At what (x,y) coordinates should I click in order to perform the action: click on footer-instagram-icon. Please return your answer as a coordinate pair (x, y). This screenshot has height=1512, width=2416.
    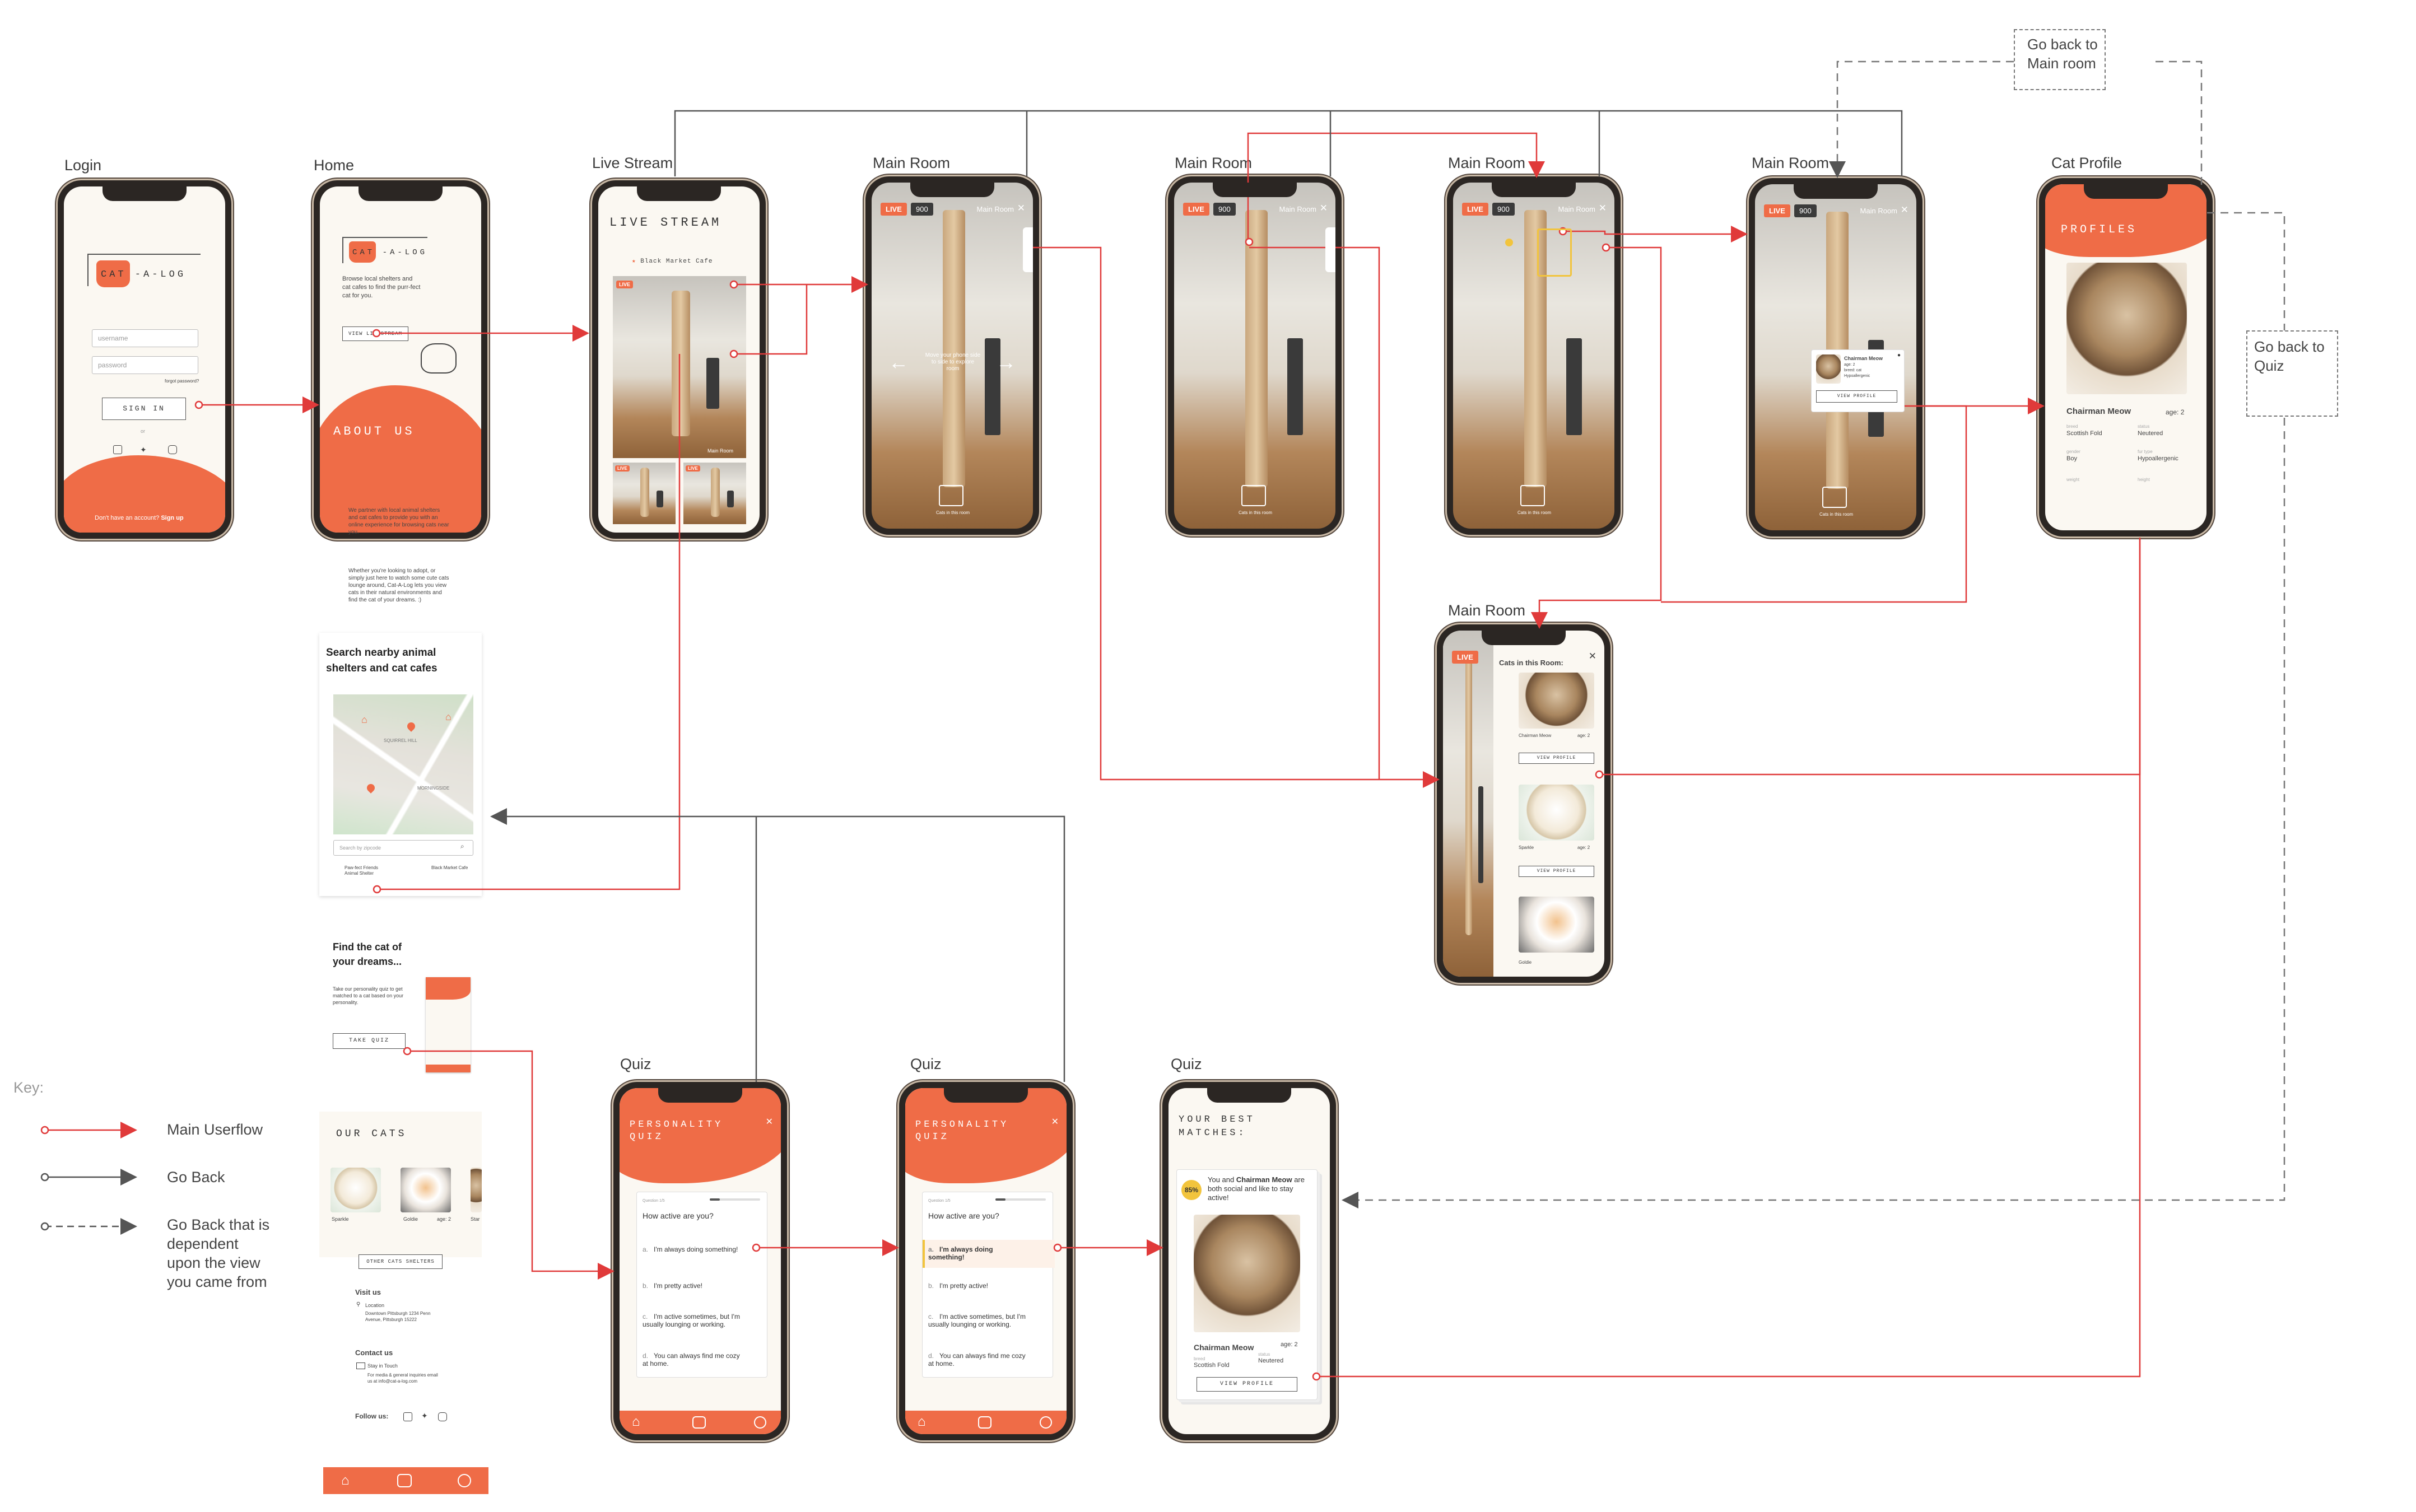
    Looking at the image, I should click on (442, 1417).